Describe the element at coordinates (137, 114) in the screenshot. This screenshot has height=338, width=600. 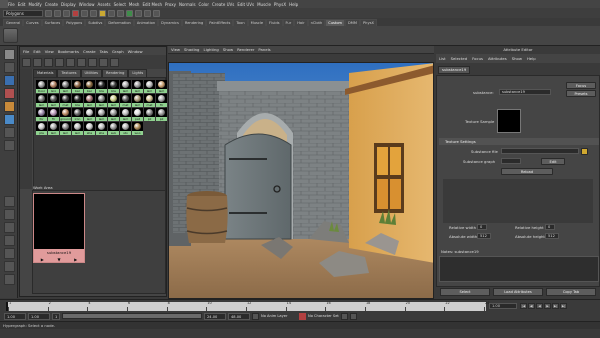
I see `material-swatch: pat` at that location.